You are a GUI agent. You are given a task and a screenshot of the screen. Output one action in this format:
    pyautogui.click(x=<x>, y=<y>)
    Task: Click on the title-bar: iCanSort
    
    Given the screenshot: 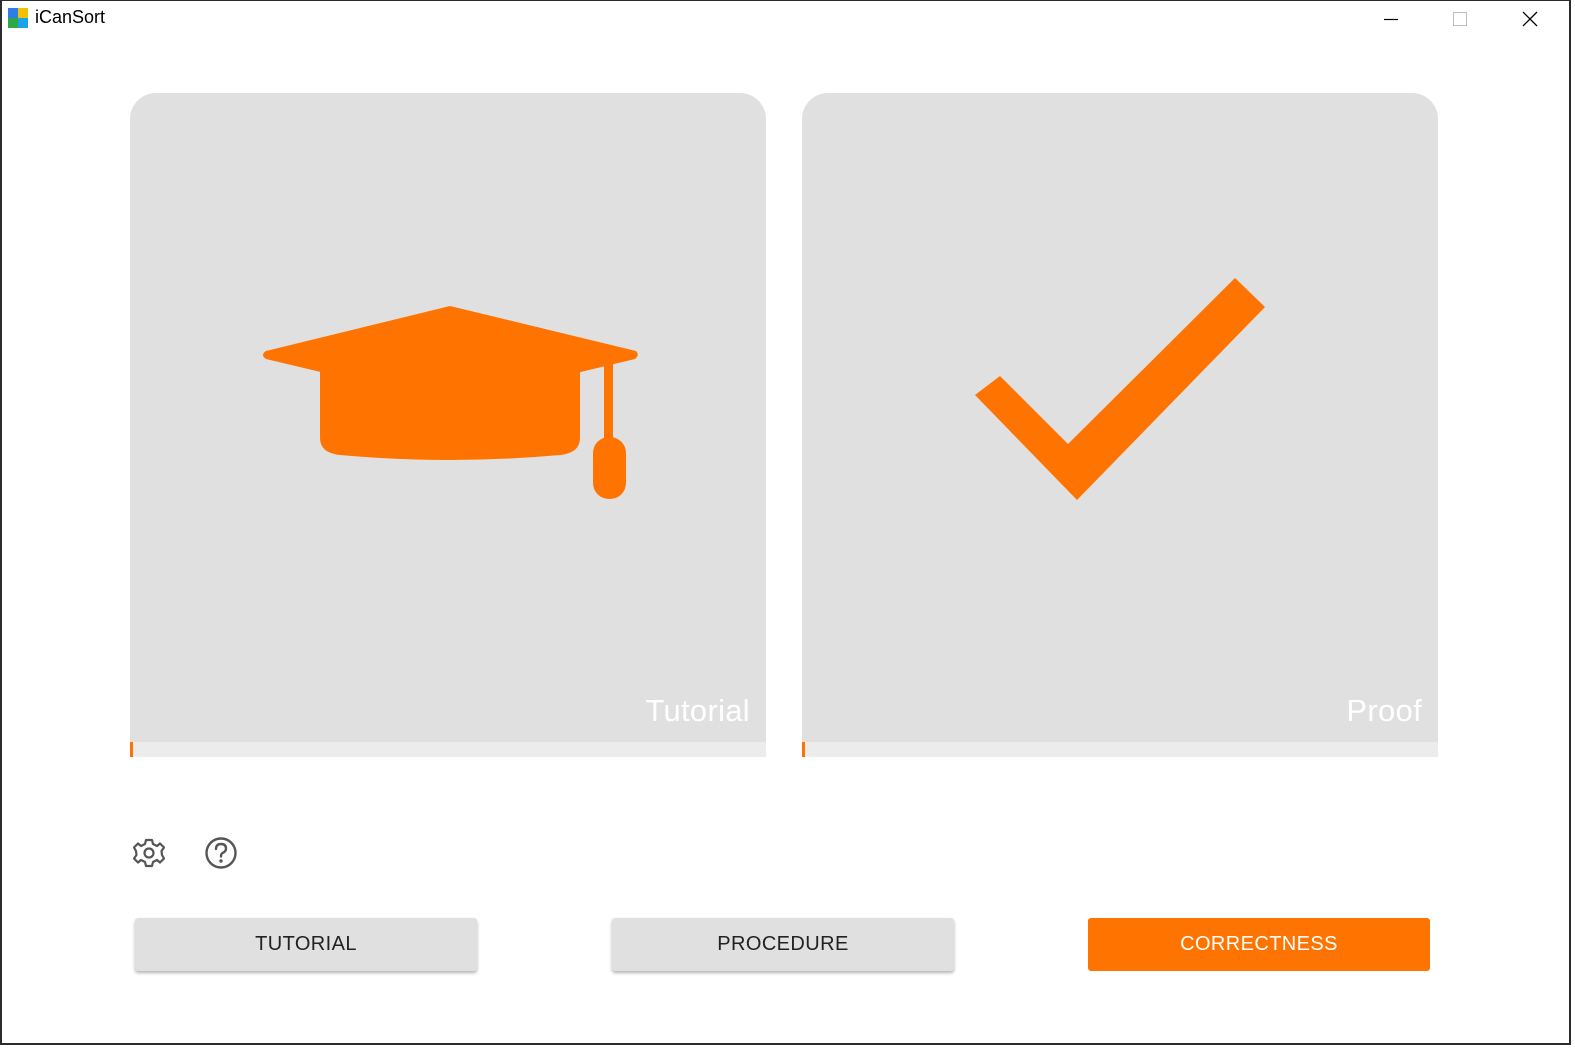 What is the action you would take?
    pyautogui.click(x=785, y=19)
    